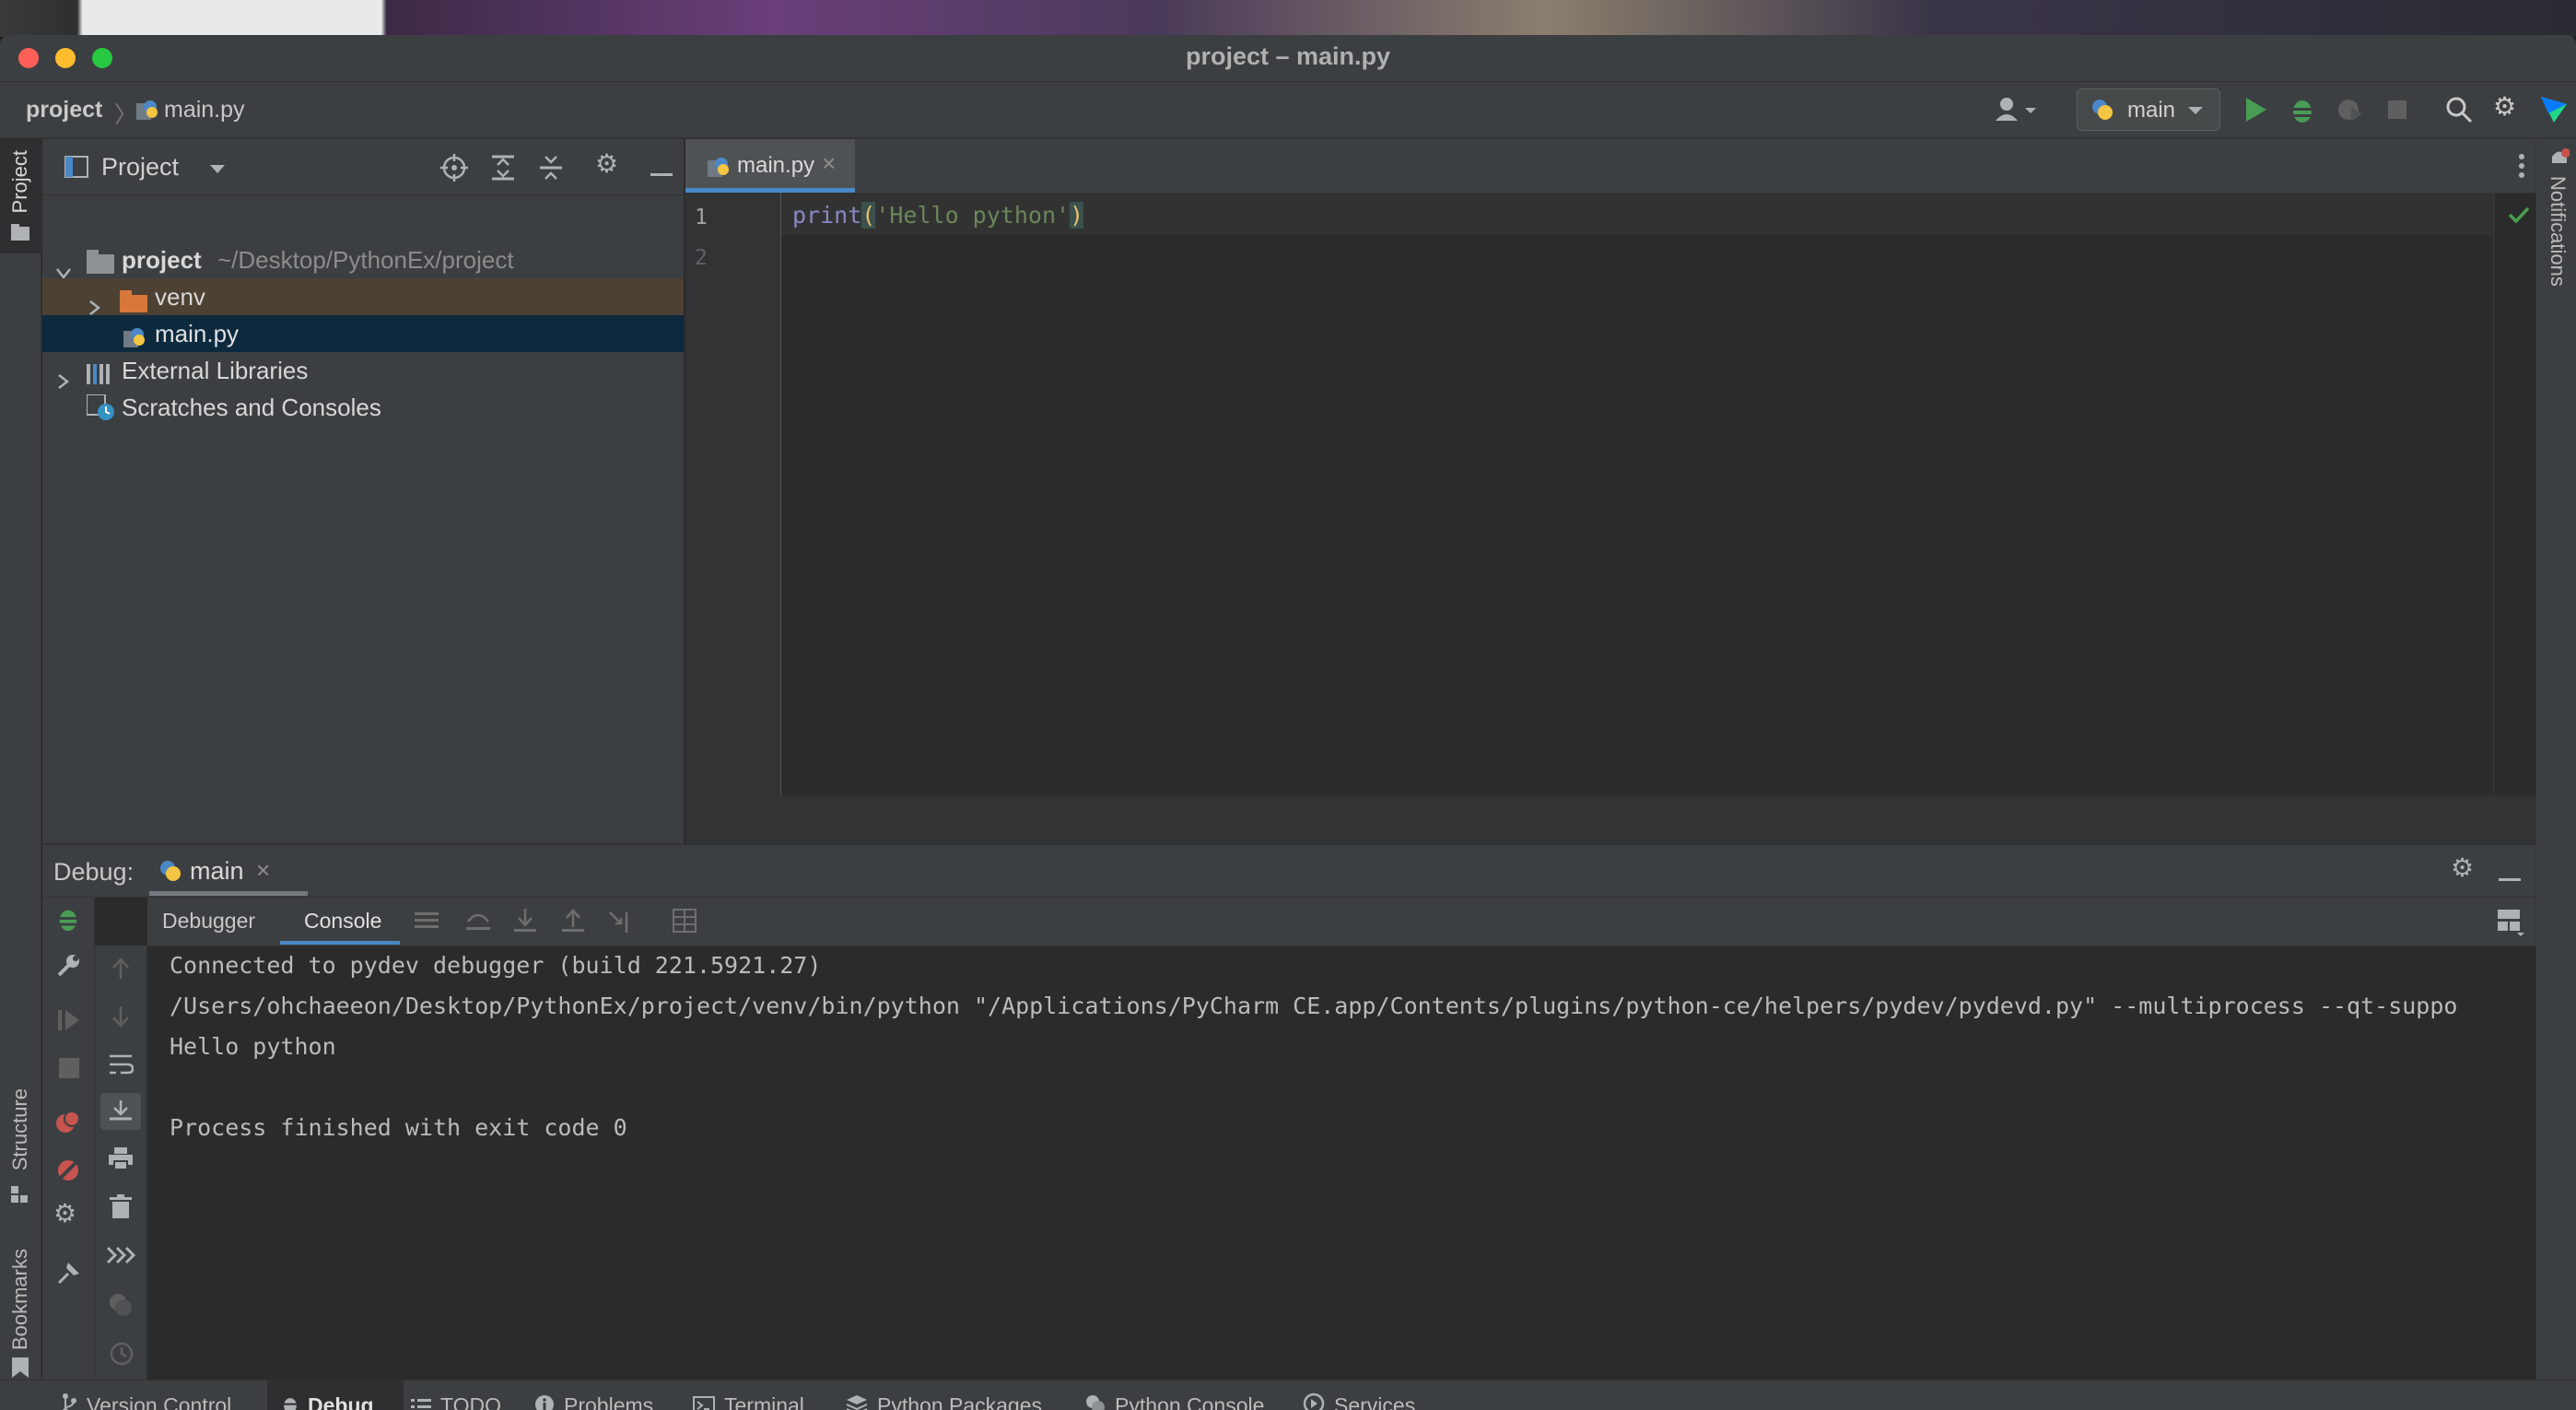  Describe the element at coordinates (2459, 112) in the screenshot. I see `search-icon` at that location.